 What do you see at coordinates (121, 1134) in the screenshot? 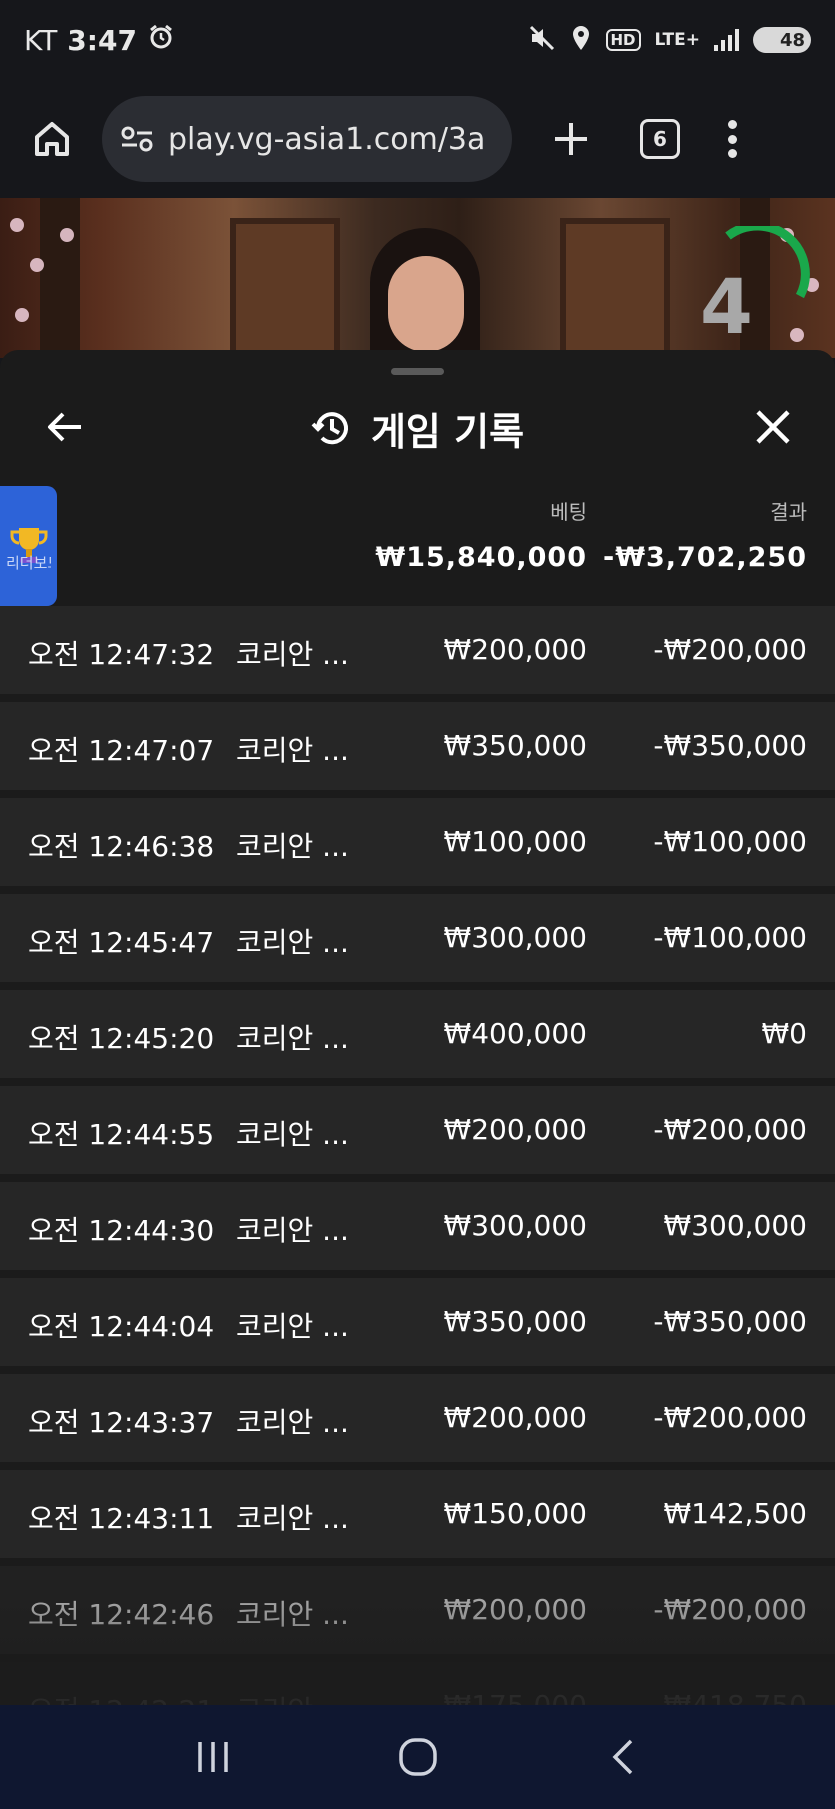
I see `row-time: 오전 12:44:55` at bounding box center [121, 1134].